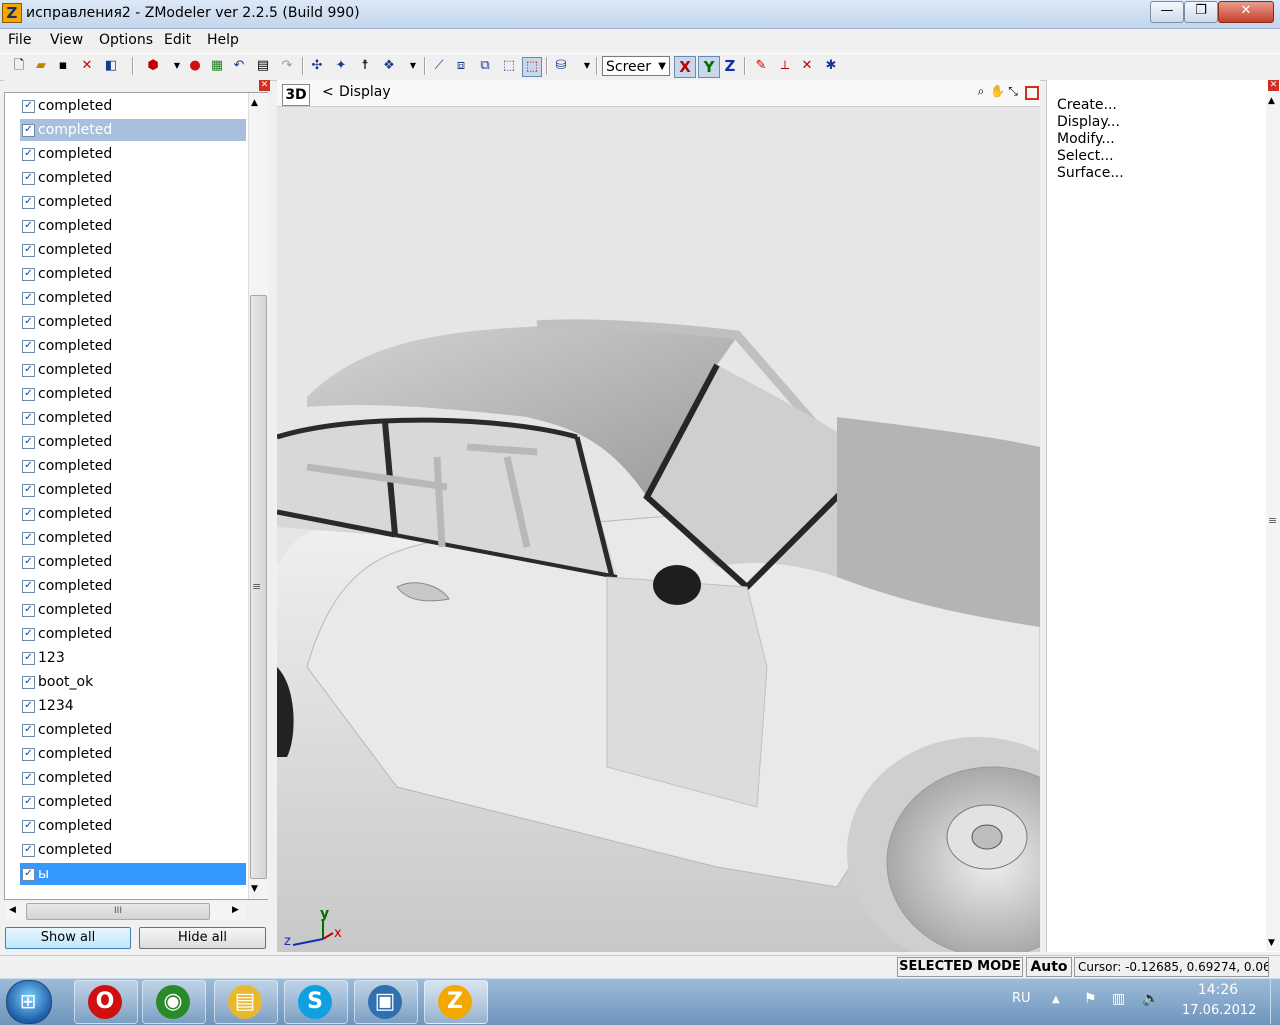 The height and width of the screenshot is (1025, 1280). What do you see at coordinates (709, 67) in the screenshot?
I see `axis-y-button: Y` at bounding box center [709, 67].